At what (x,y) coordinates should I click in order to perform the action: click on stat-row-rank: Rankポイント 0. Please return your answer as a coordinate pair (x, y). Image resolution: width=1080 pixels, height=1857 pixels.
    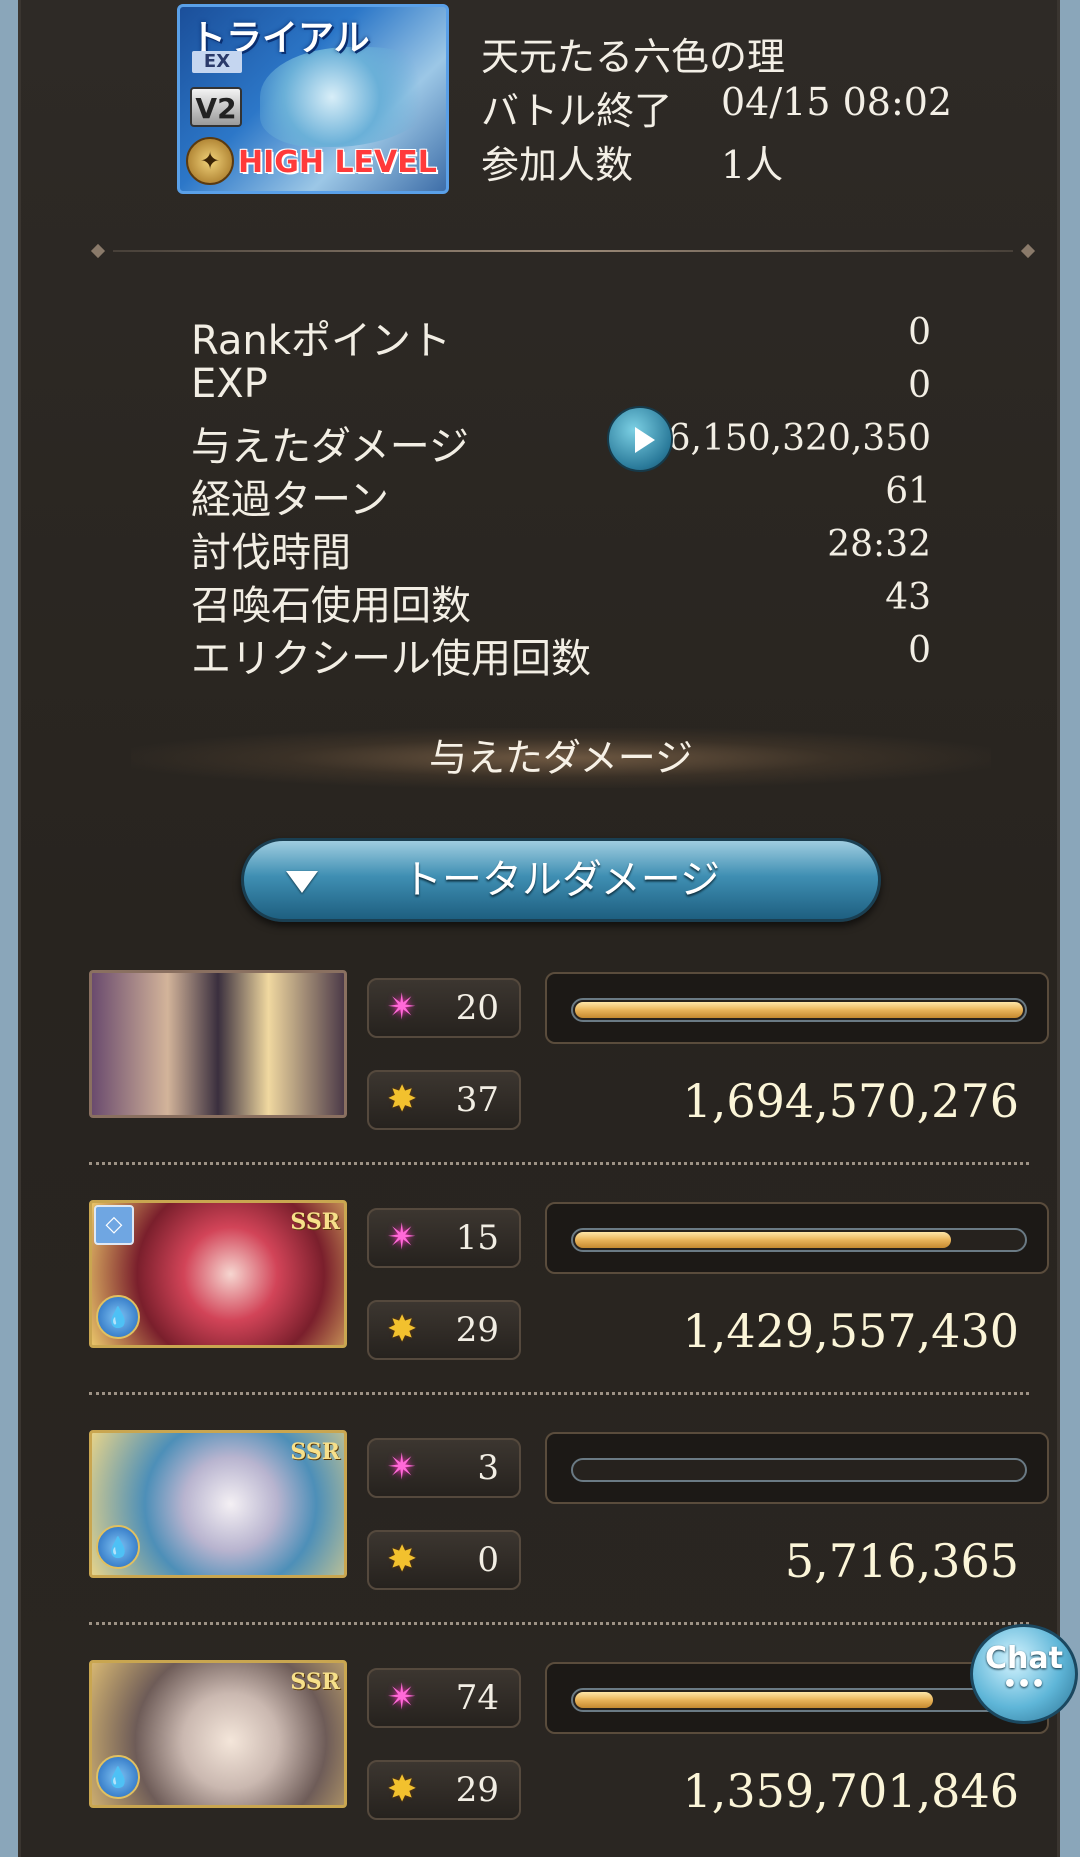
    Looking at the image, I should click on (561, 336).